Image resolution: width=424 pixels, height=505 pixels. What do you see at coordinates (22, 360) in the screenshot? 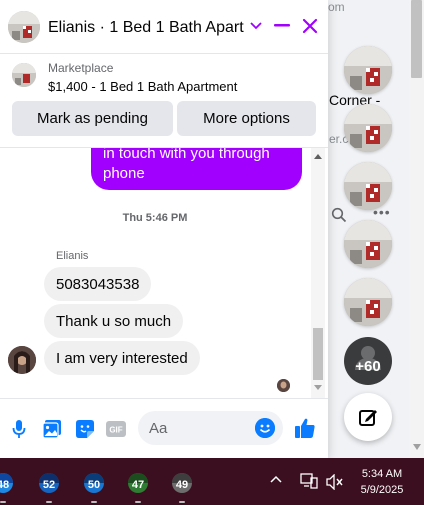
I see `sender-avatar` at bounding box center [22, 360].